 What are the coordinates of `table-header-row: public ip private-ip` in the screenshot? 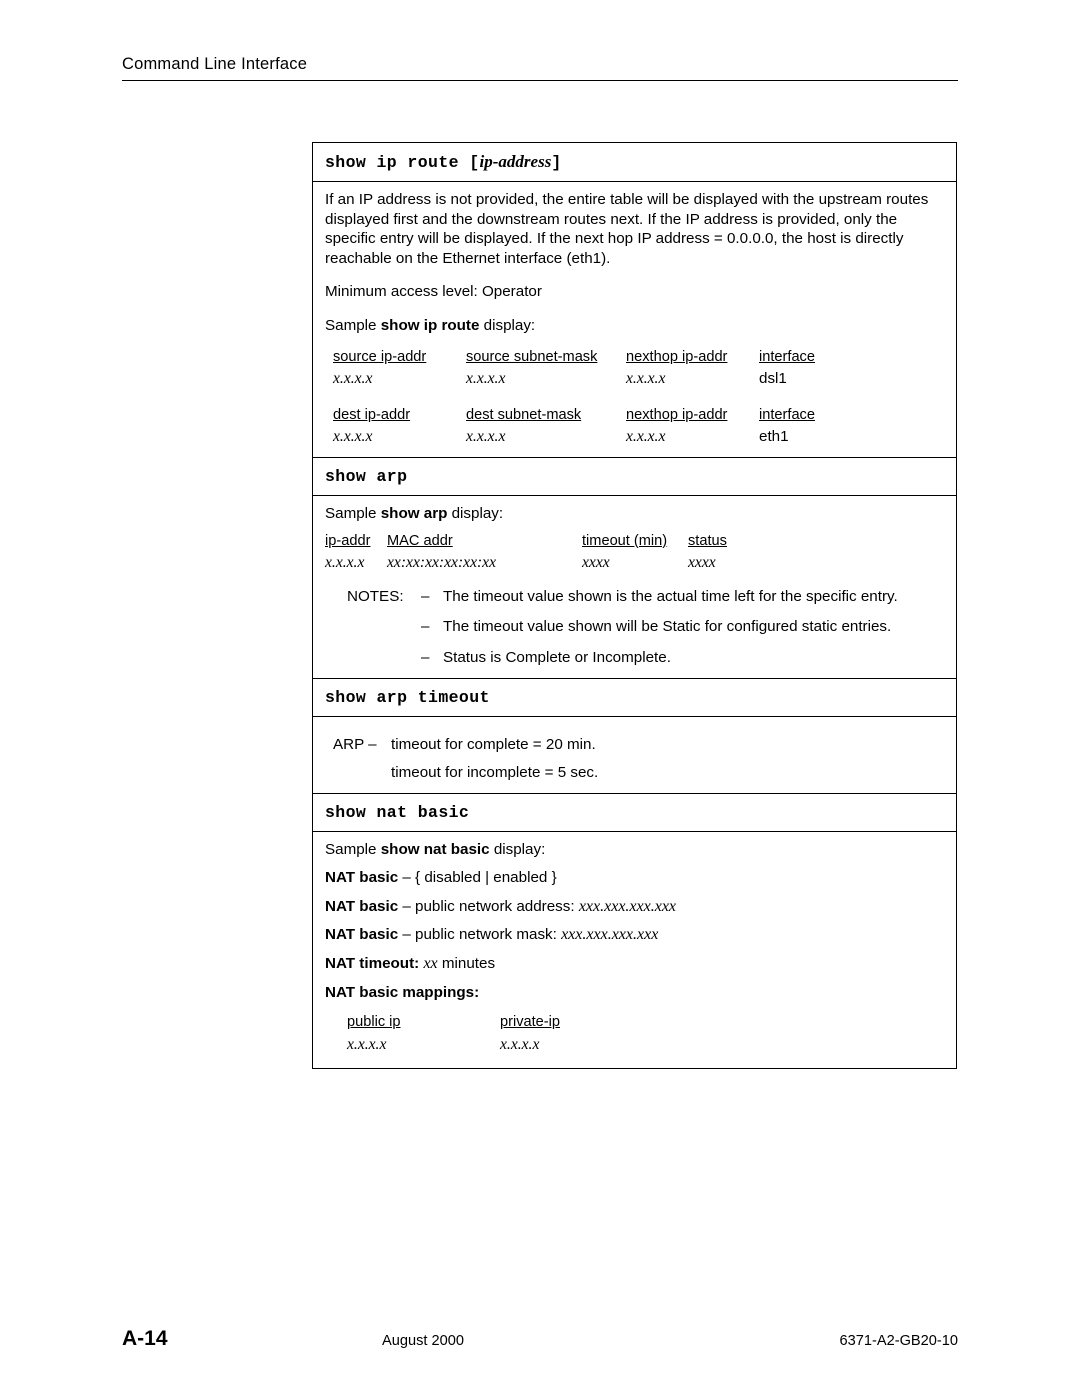 It's located at (646, 1023).